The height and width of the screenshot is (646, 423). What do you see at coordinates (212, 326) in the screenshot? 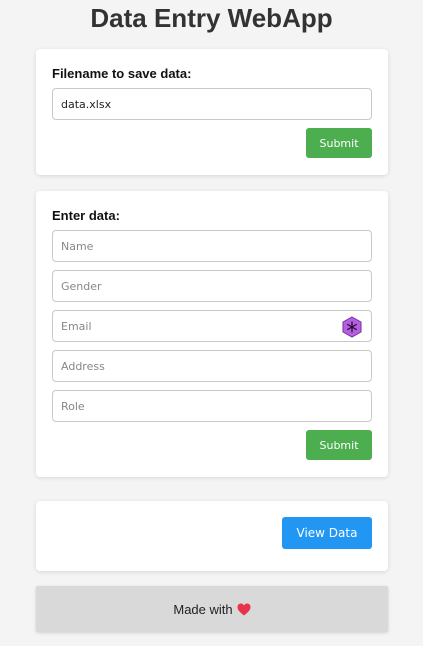
I see `email-input` at bounding box center [212, 326].